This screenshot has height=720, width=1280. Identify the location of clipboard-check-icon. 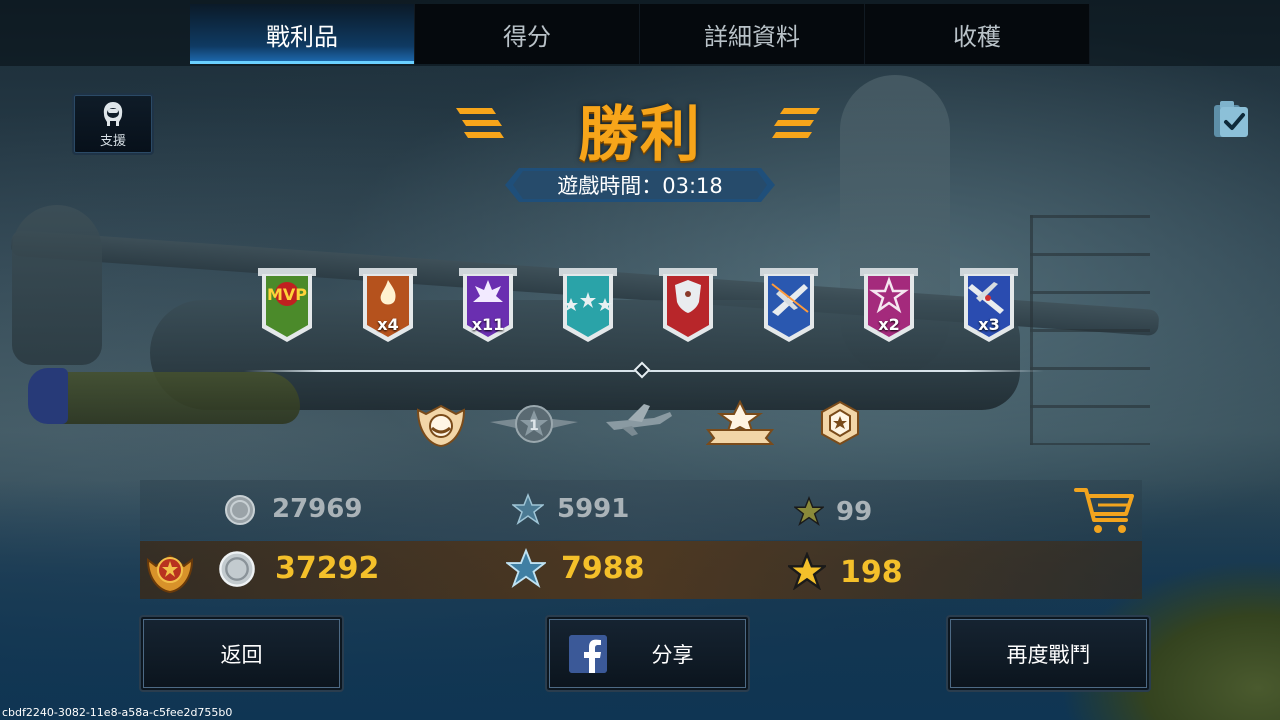
(1230, 118).